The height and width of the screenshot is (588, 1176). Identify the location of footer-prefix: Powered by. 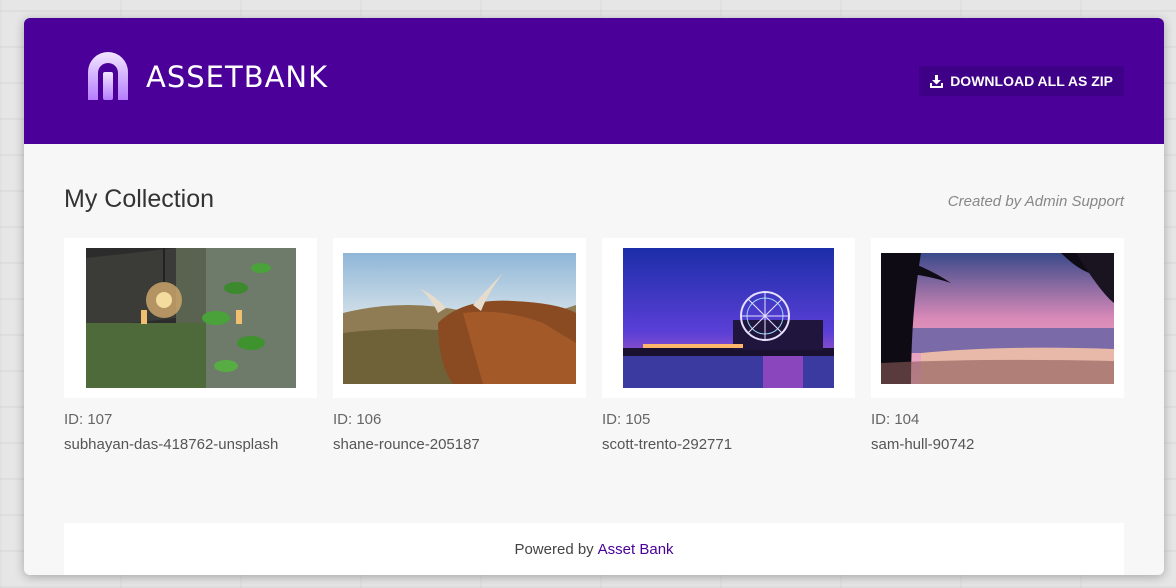
(554, 549).